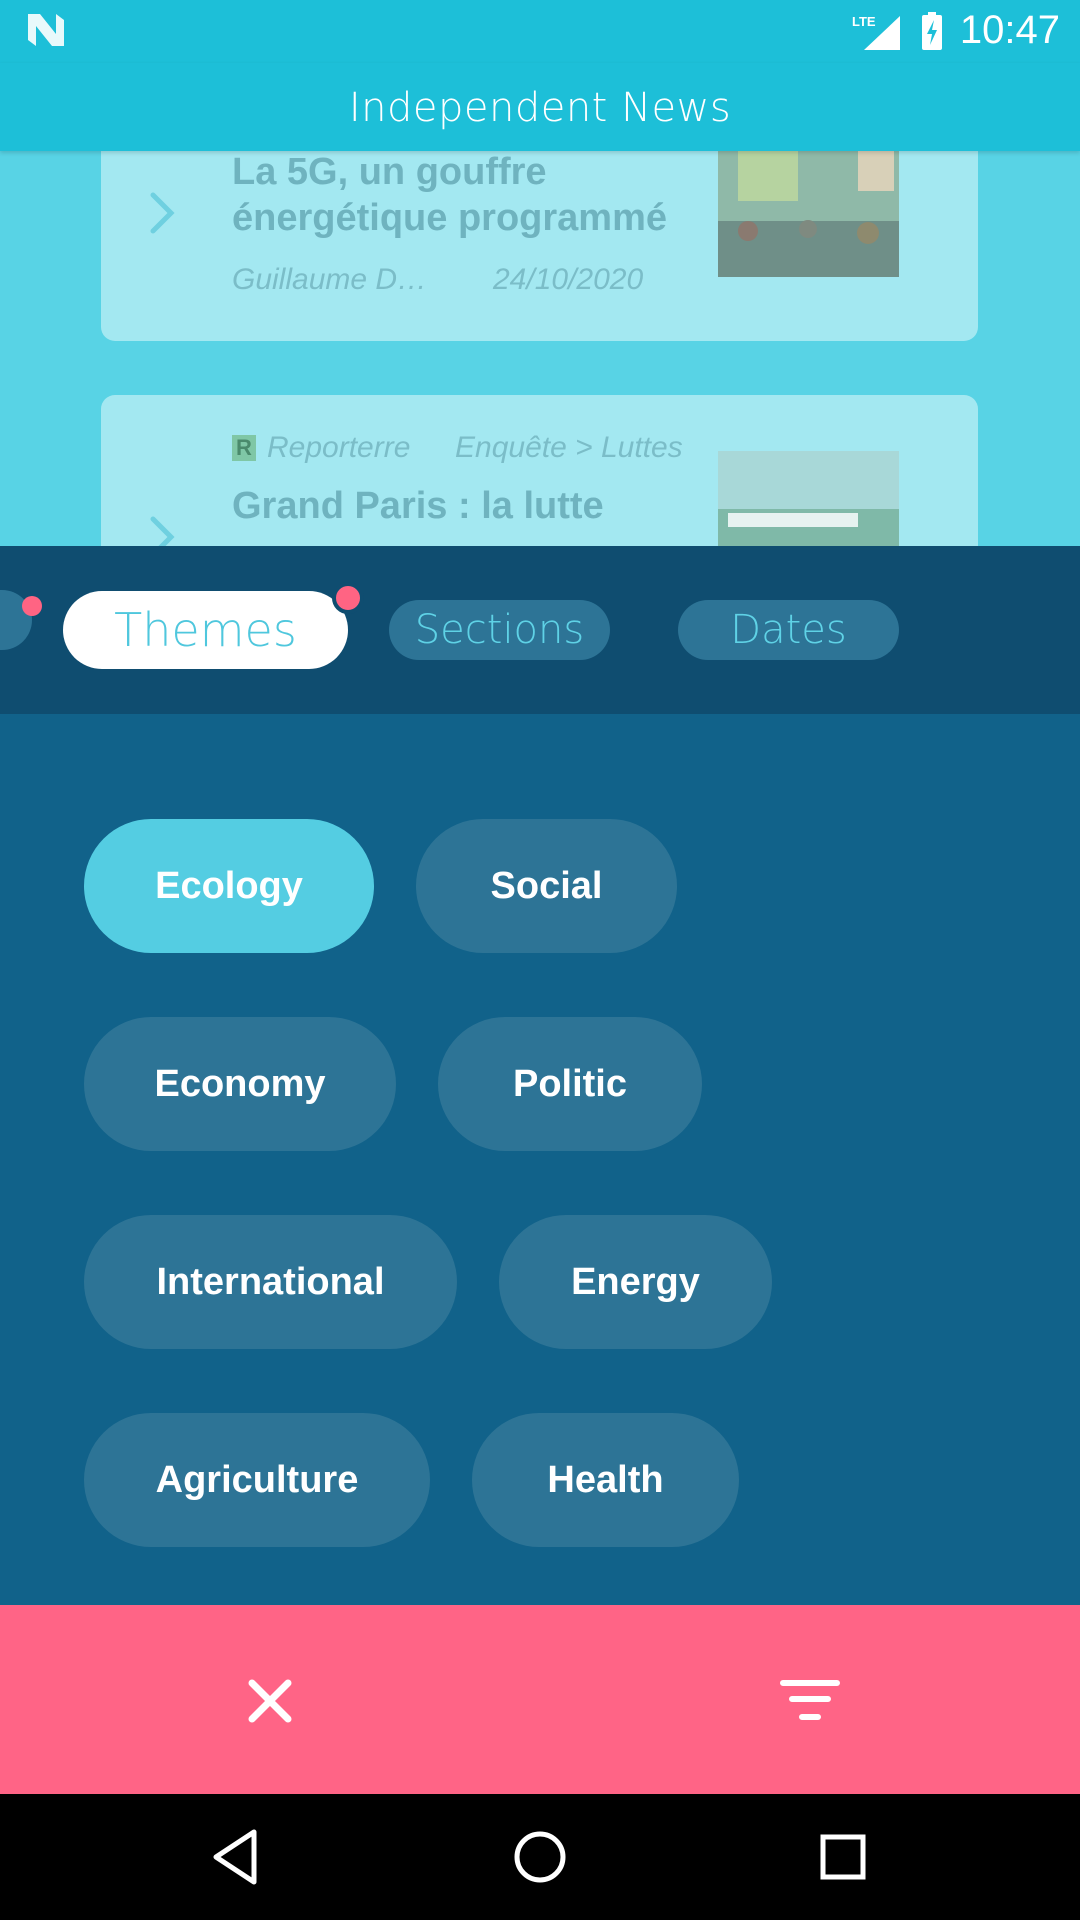 The width and height of the screenshot is (1080, 1920). Describe the element at coordinates (570, 1084) in the screenshot. I see `theme-chip-politic: Politic` at that location.